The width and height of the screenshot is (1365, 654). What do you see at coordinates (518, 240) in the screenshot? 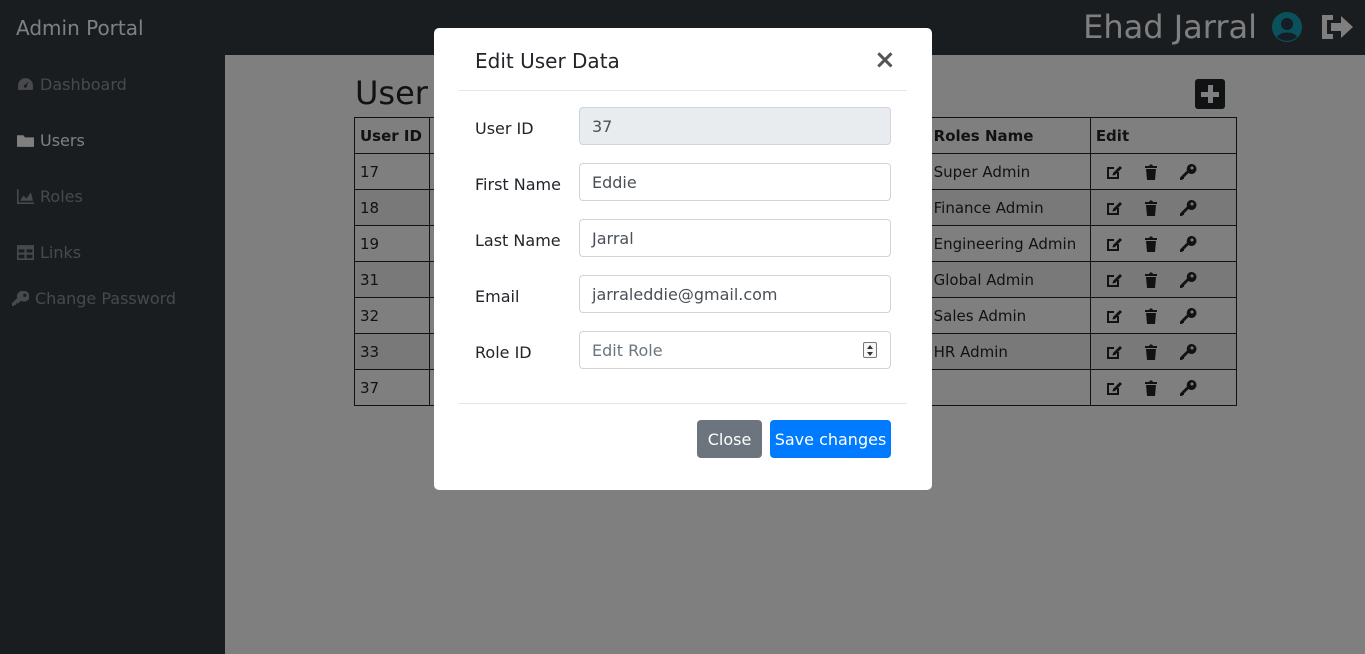
I see `last-name-label: Last Name` at bounding box center [518, 240].